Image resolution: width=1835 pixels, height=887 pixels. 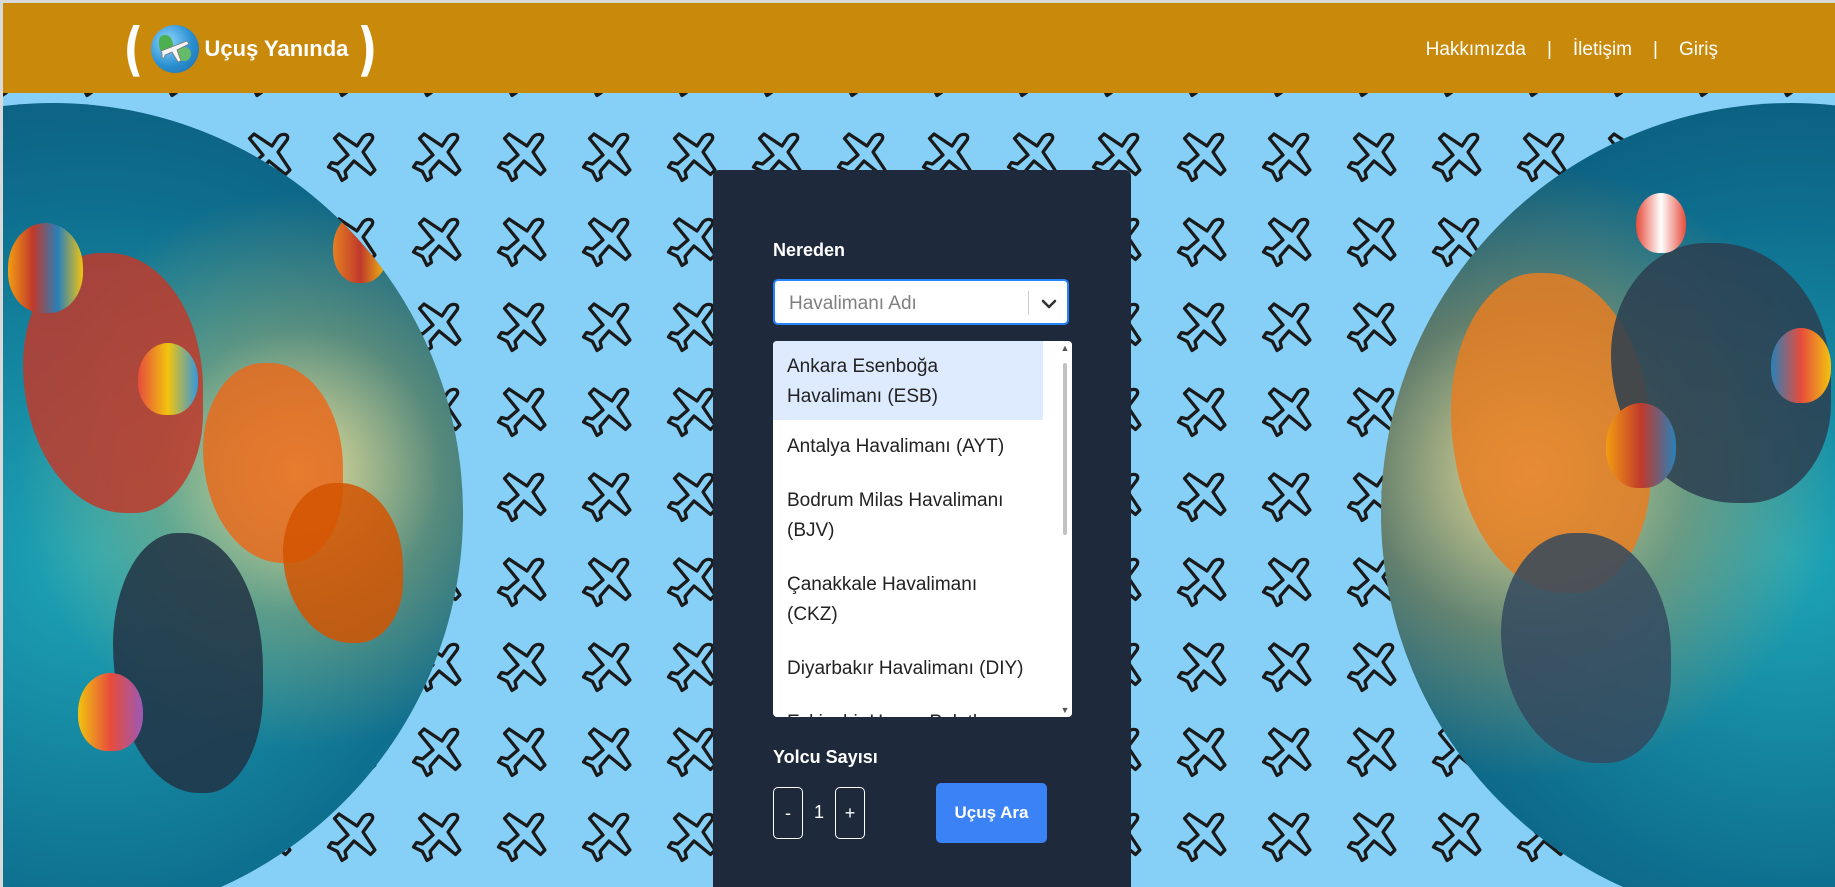 I want to click on dropdown-option: Ankara Esenboğa Havalimanı (ESB), so click(x=908, y=380).